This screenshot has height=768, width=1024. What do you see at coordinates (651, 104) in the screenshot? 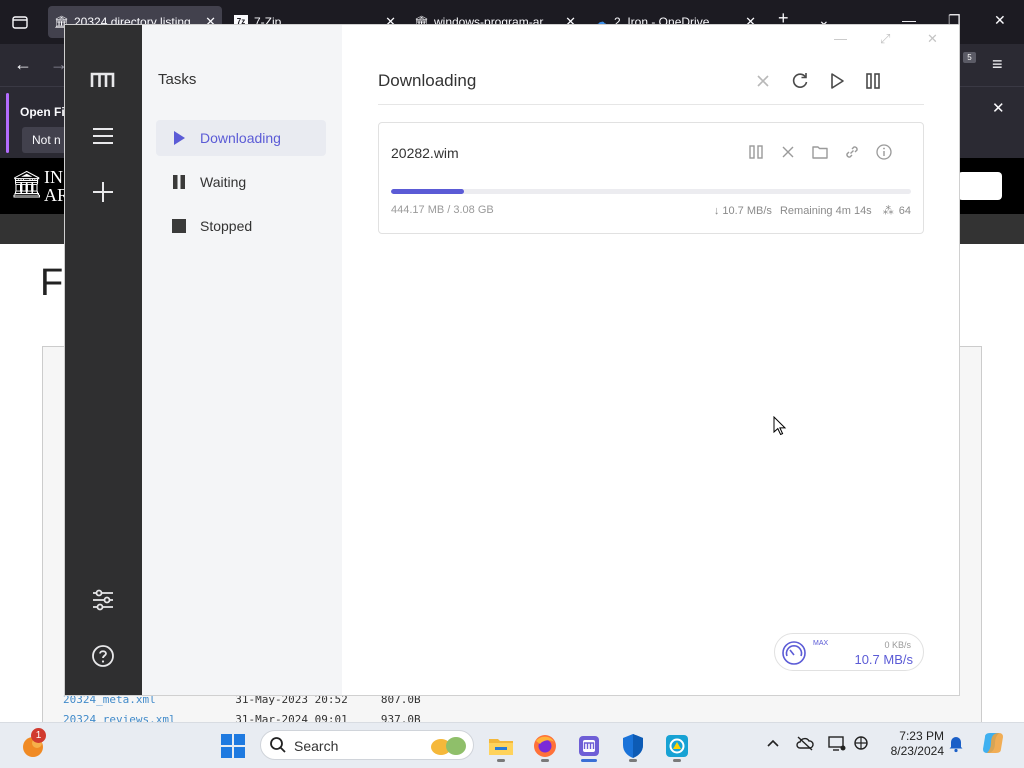
I see `title-divider` at bounding box center [651, 104].